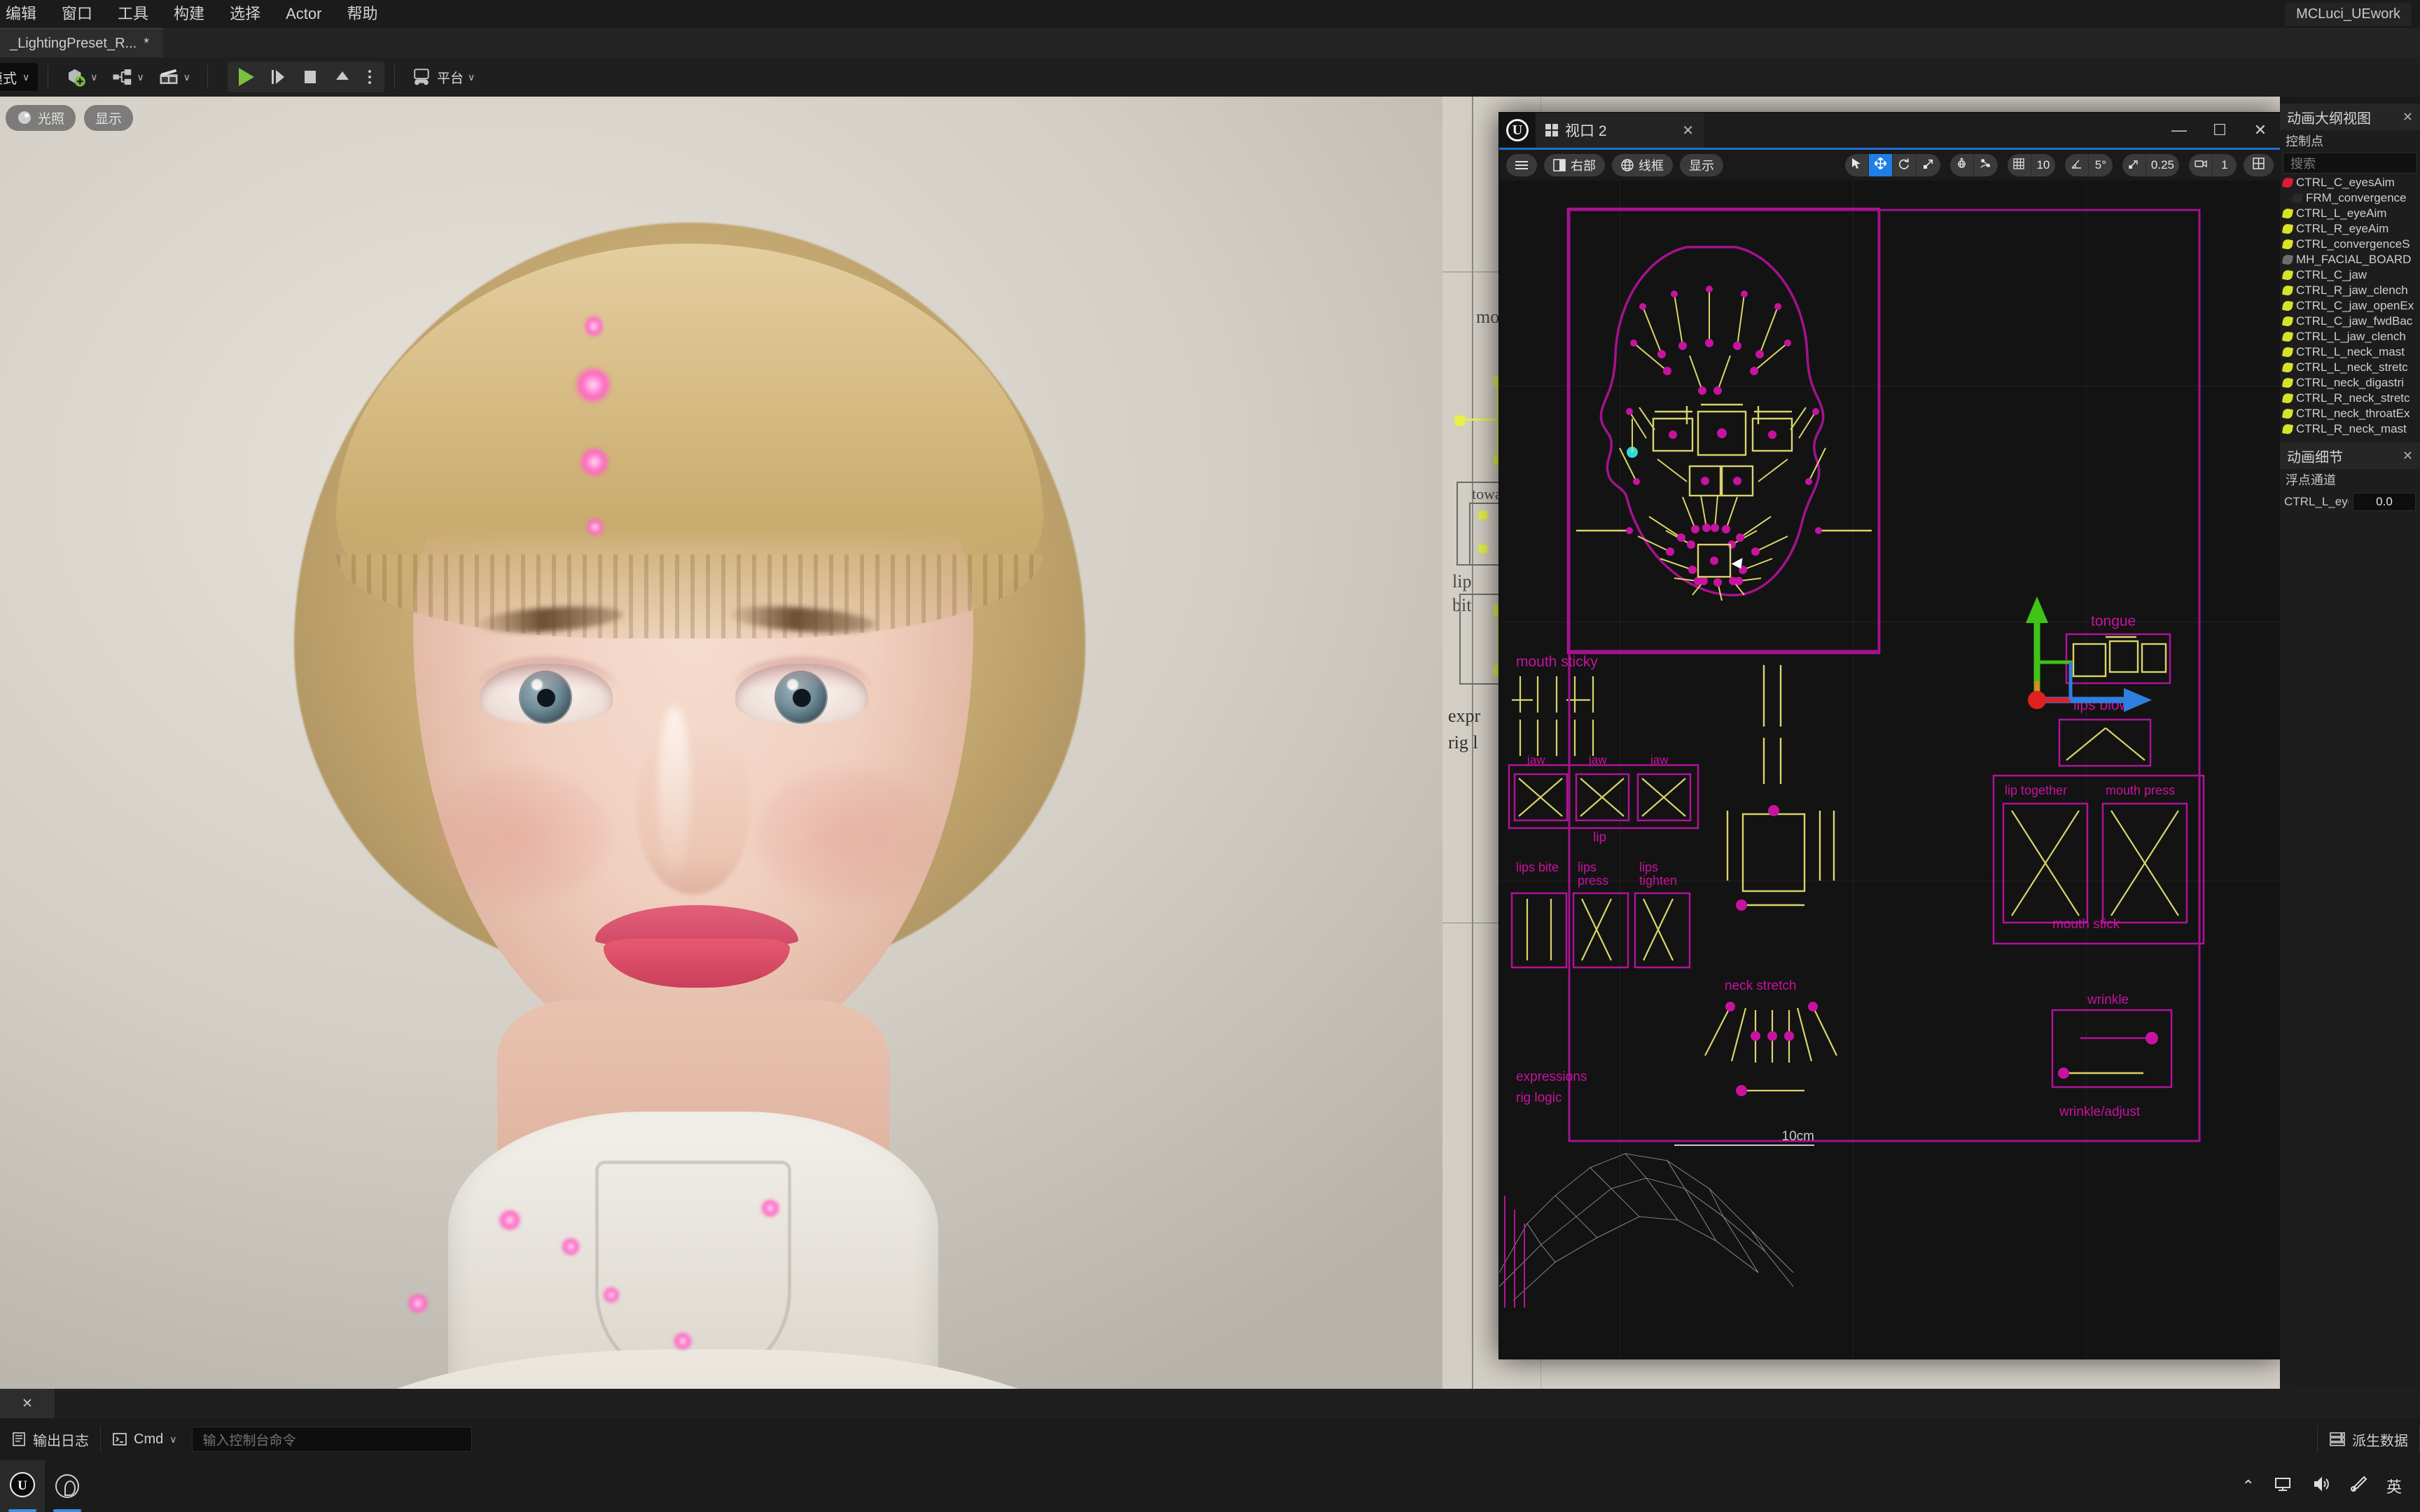 The height and width of the screenshot is (1512, 2420). I want to click on control-point-row: CTRL_L_jaw_clench, so click(2350, 336).